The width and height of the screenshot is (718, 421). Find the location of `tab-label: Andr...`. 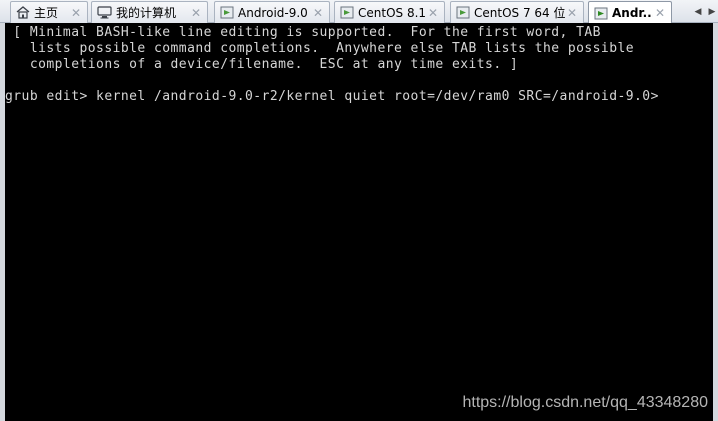

tab-label: Andr... is located at coordinates (632, 13).